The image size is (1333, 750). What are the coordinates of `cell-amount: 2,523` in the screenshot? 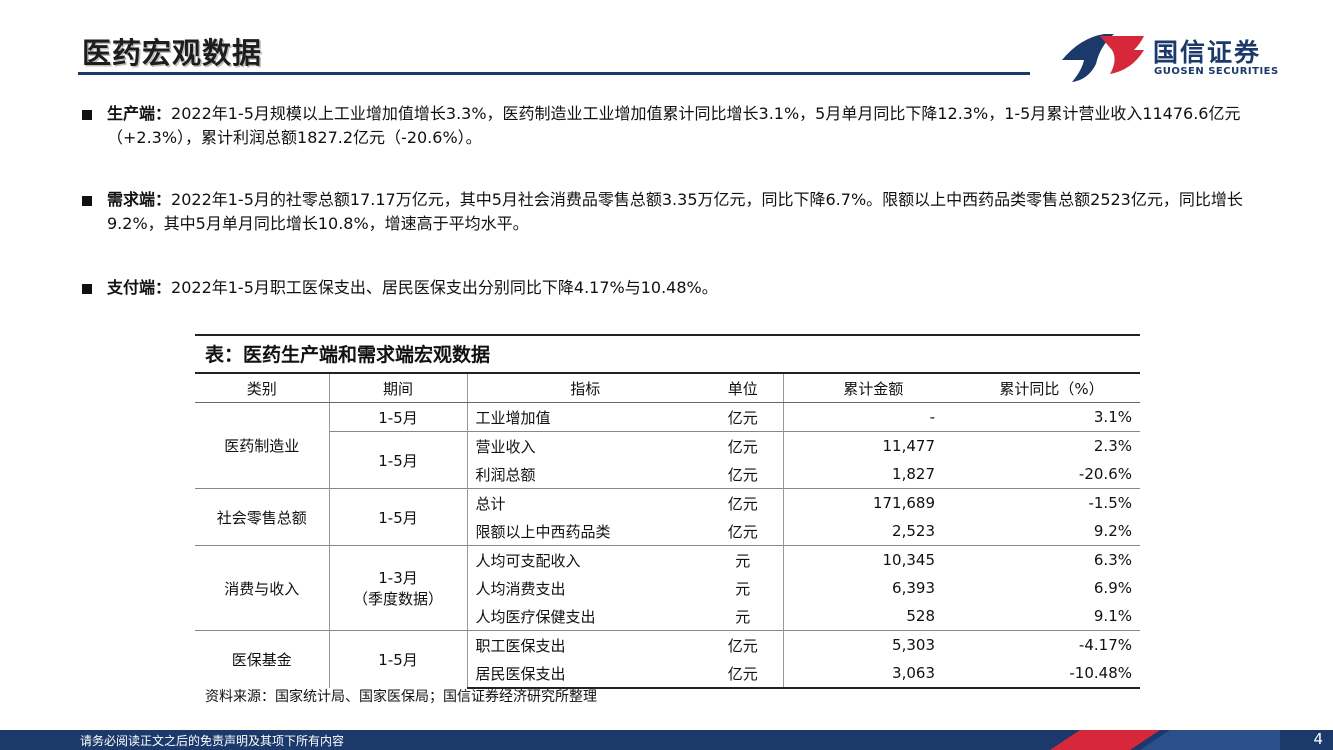 It's located at (913, 531).